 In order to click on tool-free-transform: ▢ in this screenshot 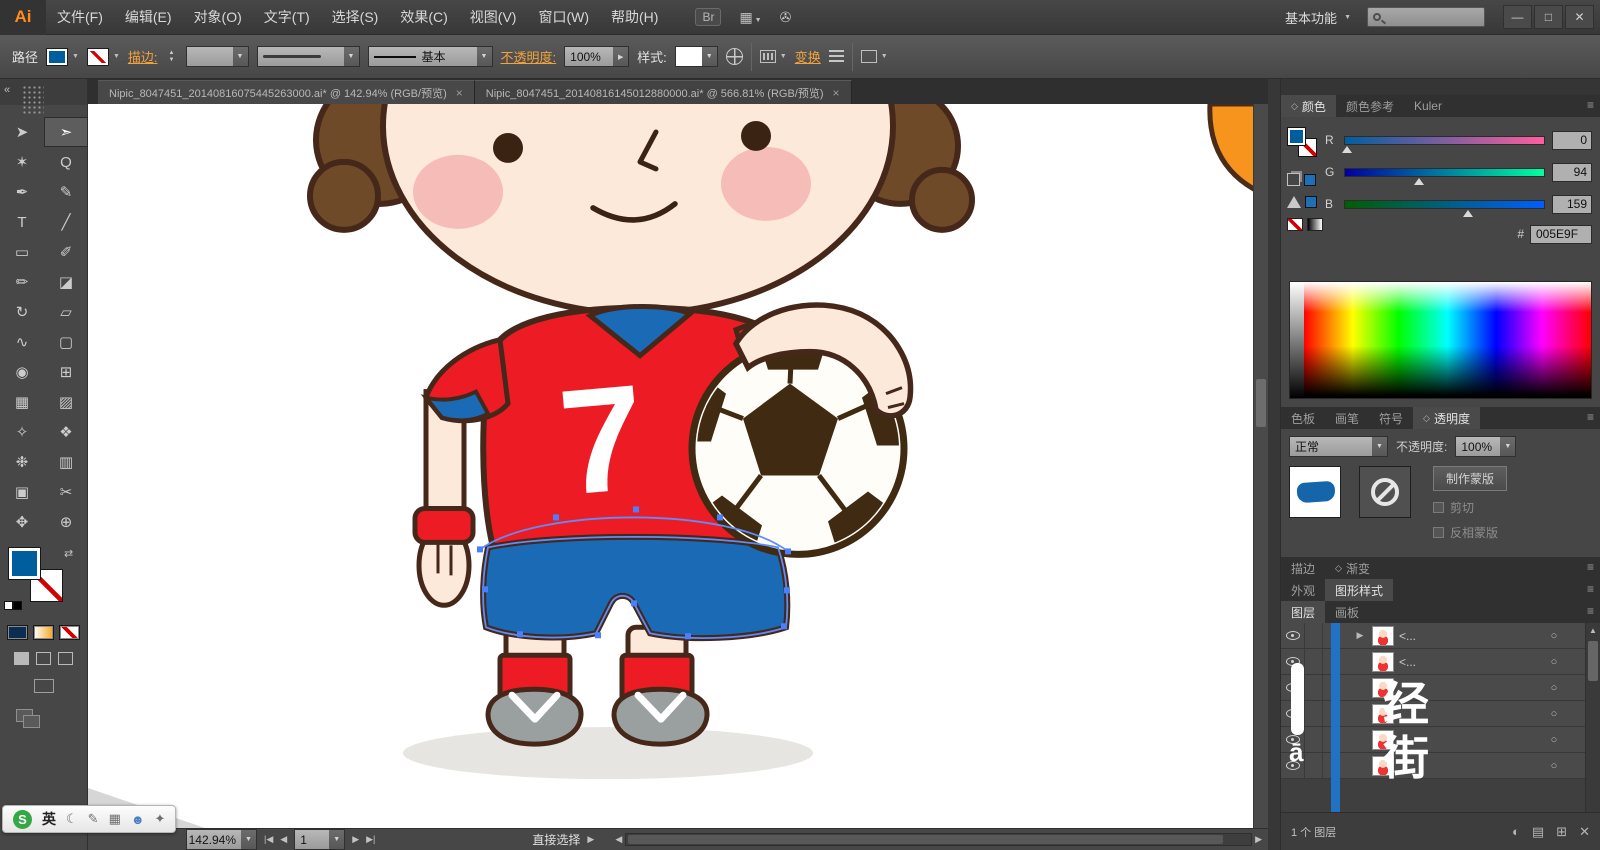, I will do `click(66, 342)`.